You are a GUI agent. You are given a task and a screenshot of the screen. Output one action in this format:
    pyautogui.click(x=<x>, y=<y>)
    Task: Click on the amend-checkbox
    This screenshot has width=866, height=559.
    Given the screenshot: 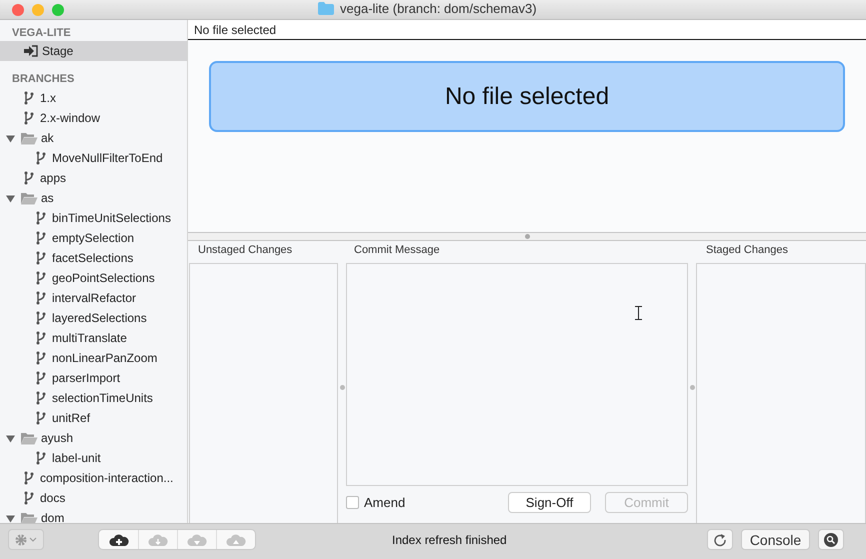 What is the action you would take?
    pyautogui.click(x=352, y=502)
    